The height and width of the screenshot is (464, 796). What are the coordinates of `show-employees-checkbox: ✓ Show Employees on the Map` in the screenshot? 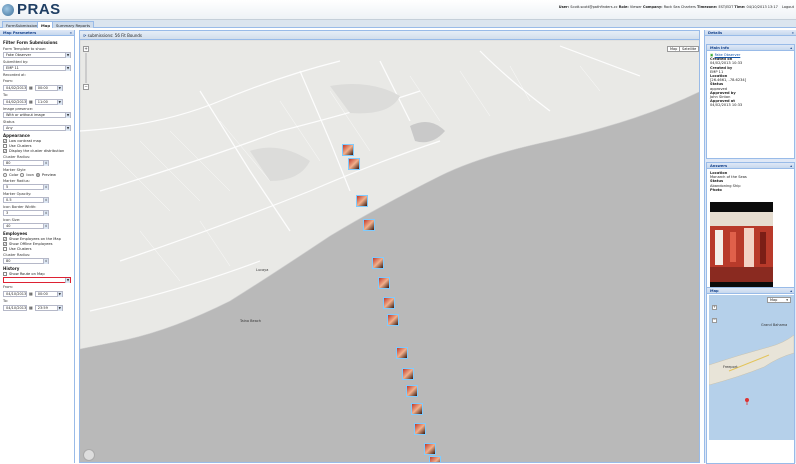 It's located at (37, 239).